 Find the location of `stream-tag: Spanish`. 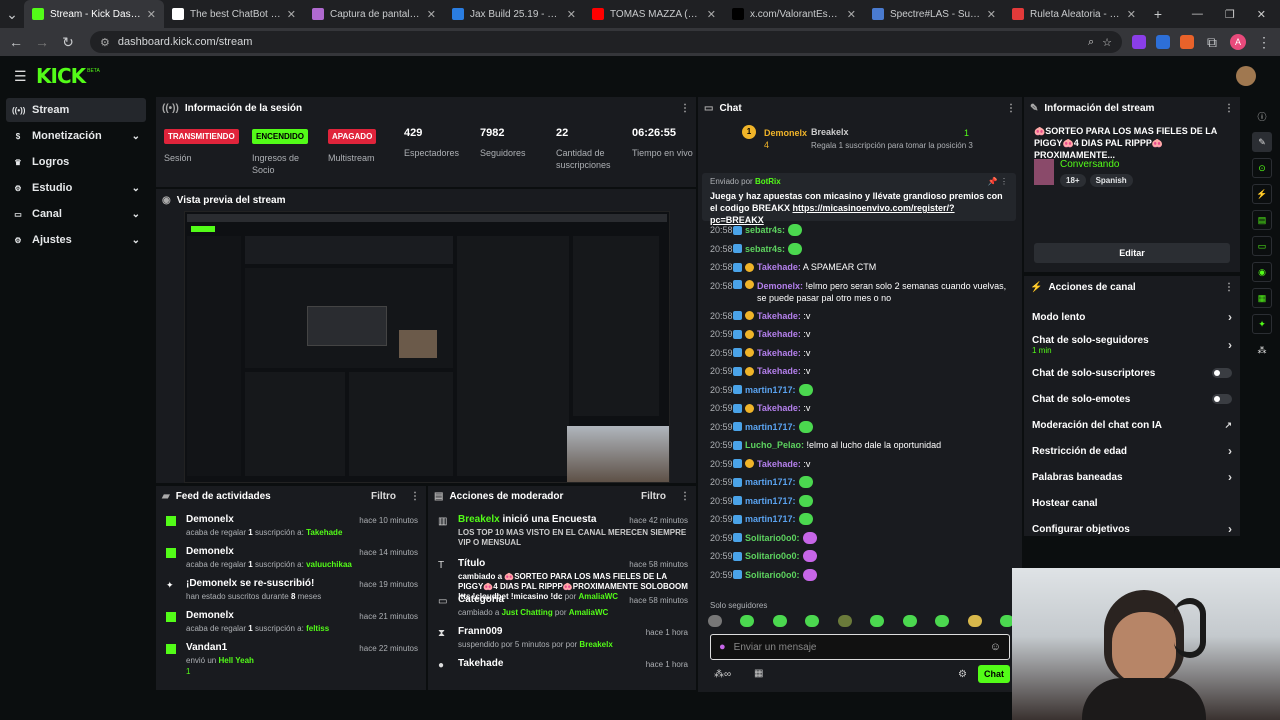

stream-tag: Spanish is located at coordinates (1111, 180).